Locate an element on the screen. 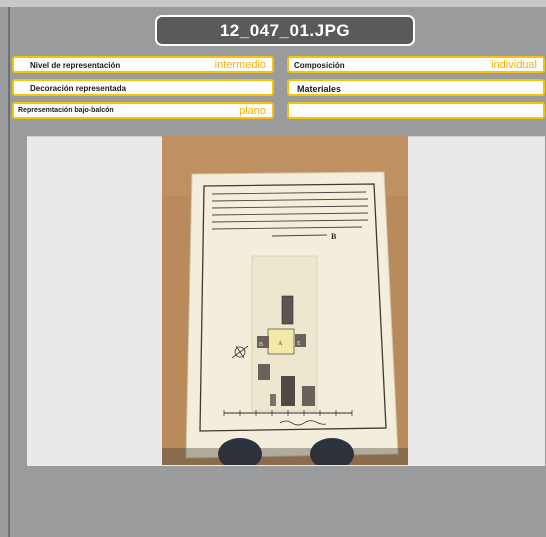  left-divider is located at coordinates (9, 272).